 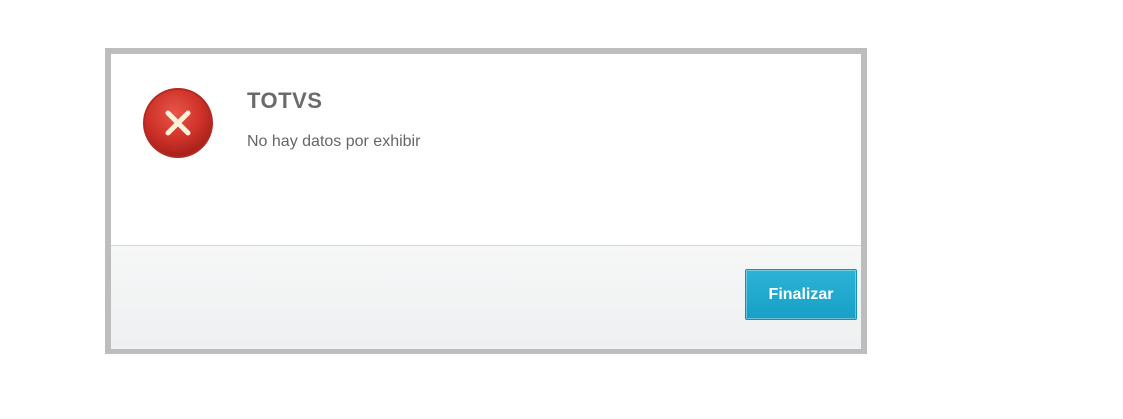 What do you see at coordinates (285, 100) in the screenshot?
I see `dialog-title: TOTVS` at bounding box center [285, 100].